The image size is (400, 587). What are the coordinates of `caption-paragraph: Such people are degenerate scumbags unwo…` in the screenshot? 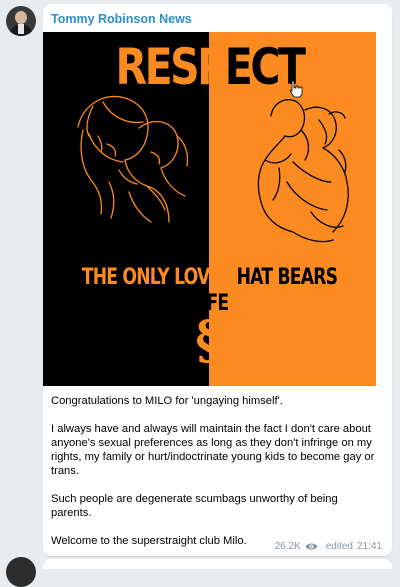 It's located at (194, 506).